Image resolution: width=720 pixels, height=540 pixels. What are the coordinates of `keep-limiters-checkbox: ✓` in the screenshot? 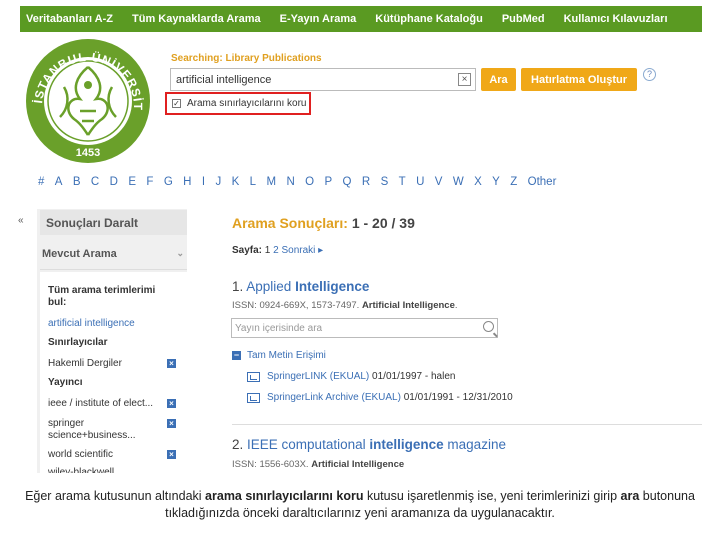 It's located at (176, 103).